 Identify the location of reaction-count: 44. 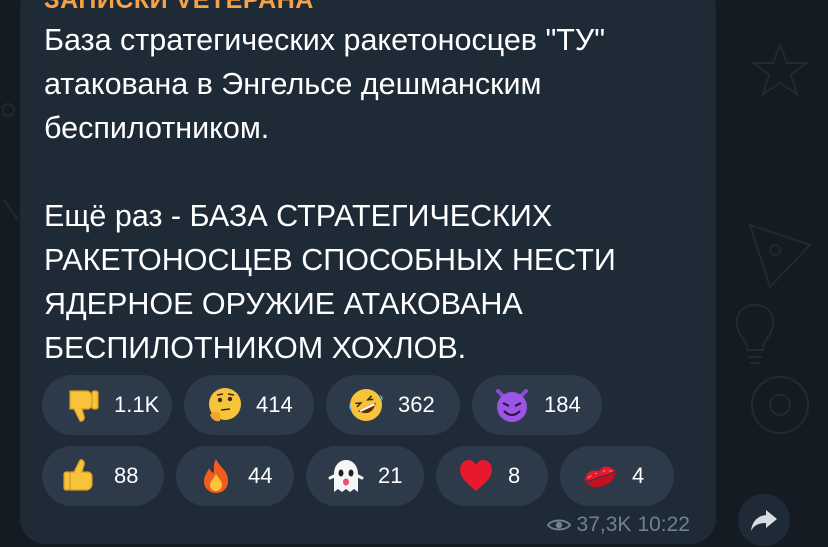
(260, 475).